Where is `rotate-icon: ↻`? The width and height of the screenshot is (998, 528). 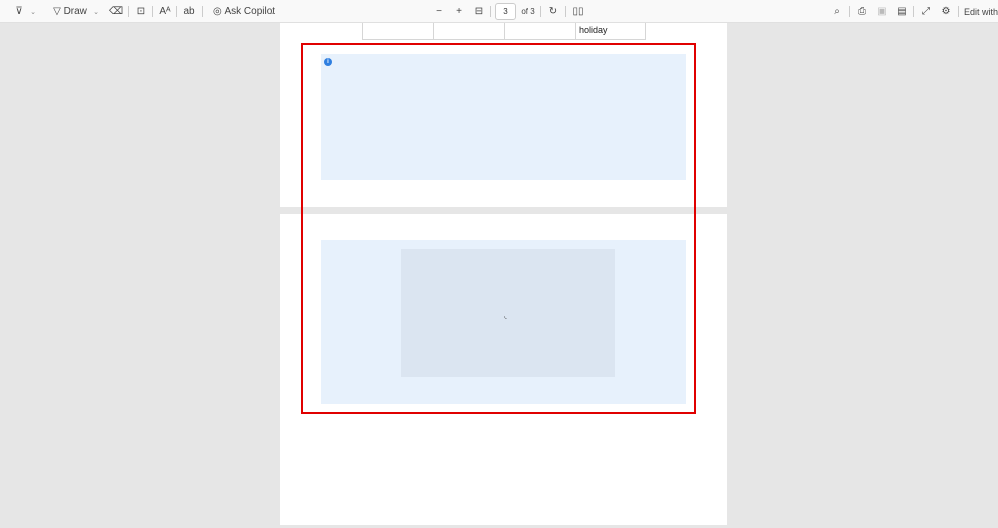 rotate-icon: ↻ is located at coordinates (553, 11).